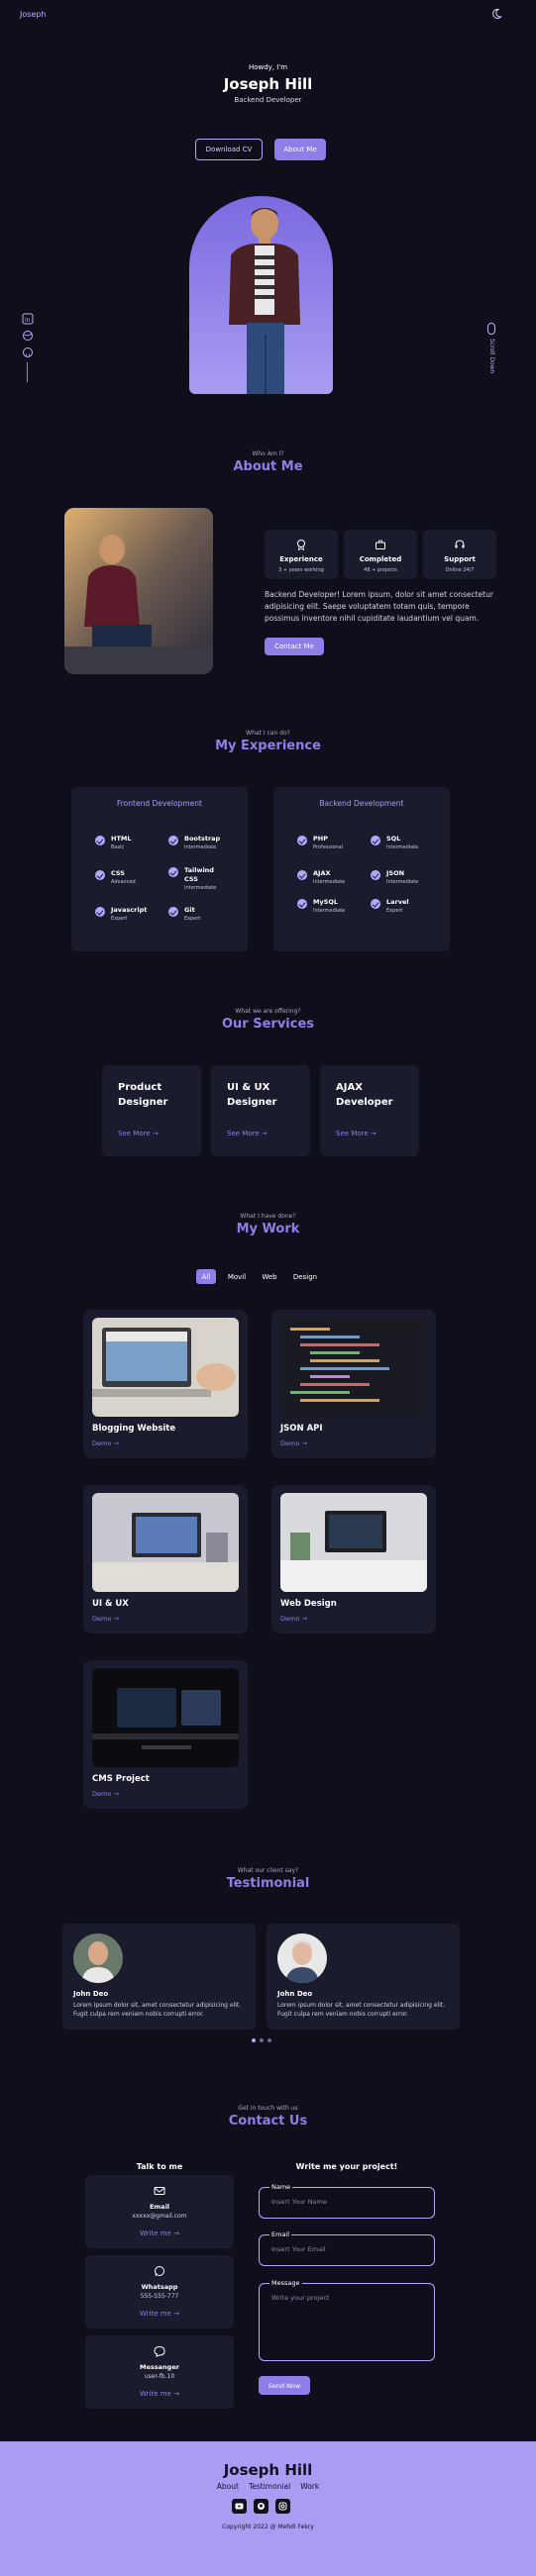 The image size is (536, 2576). Describe the element at coordinates (268, 746) in the screenshot. I see `experience-title: My Experience` at that location.